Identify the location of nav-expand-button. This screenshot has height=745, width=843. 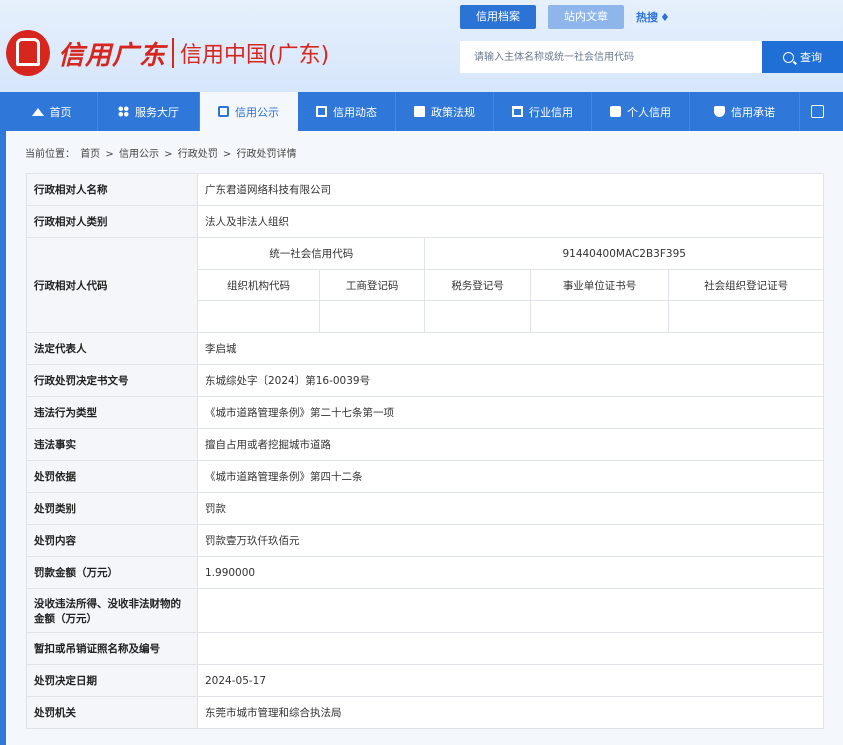
(817, 111).